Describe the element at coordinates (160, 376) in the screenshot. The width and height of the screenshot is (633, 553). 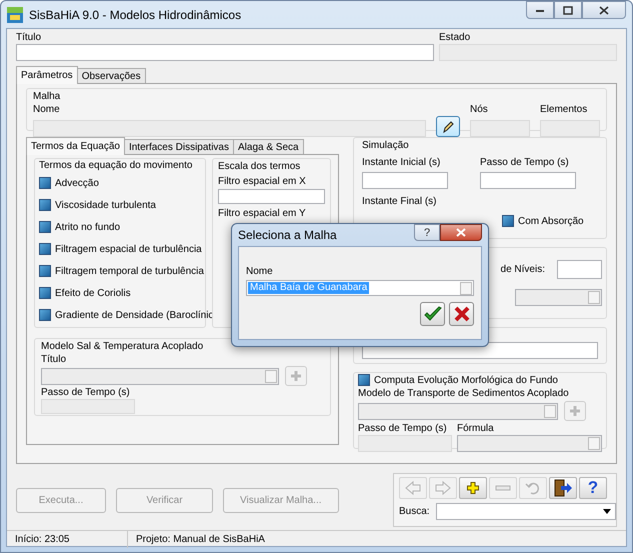
I see `model-dropdown` at that location.